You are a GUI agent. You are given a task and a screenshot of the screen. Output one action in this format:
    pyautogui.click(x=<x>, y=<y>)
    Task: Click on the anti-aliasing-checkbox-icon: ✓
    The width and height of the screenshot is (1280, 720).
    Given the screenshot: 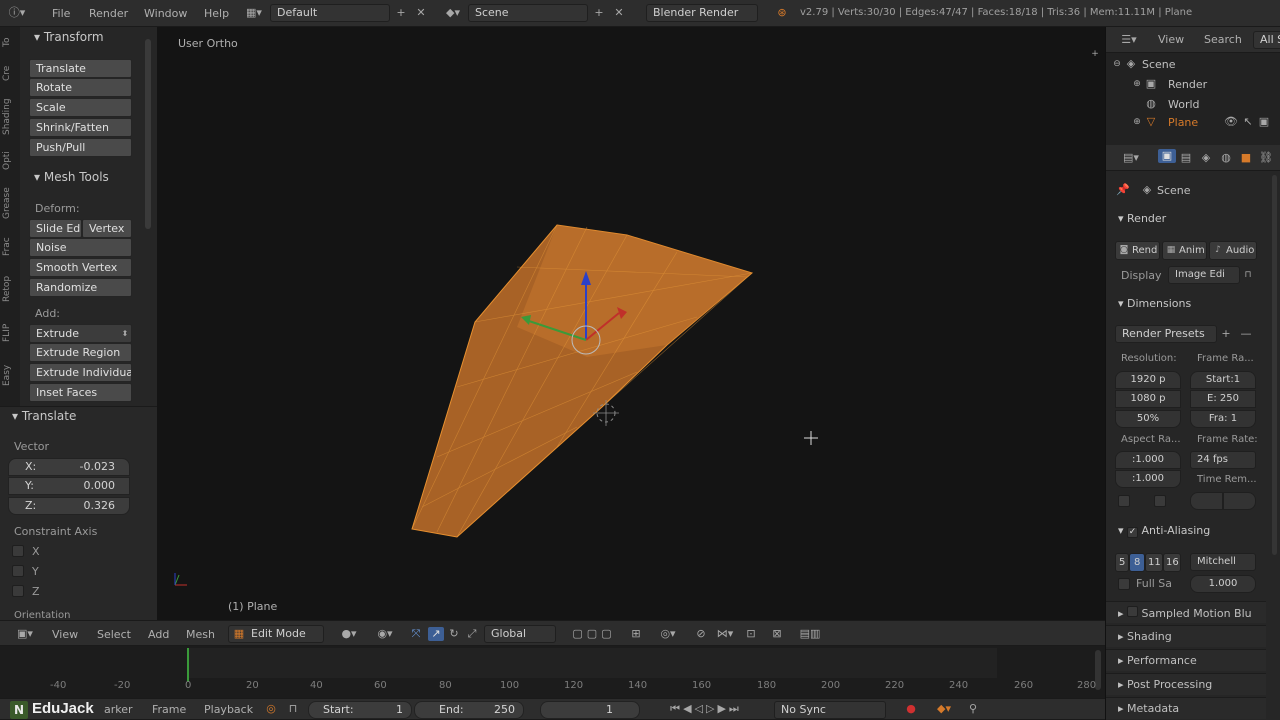 What is the action you would take?
    pyautogui.click(x=1133, y=532)
    